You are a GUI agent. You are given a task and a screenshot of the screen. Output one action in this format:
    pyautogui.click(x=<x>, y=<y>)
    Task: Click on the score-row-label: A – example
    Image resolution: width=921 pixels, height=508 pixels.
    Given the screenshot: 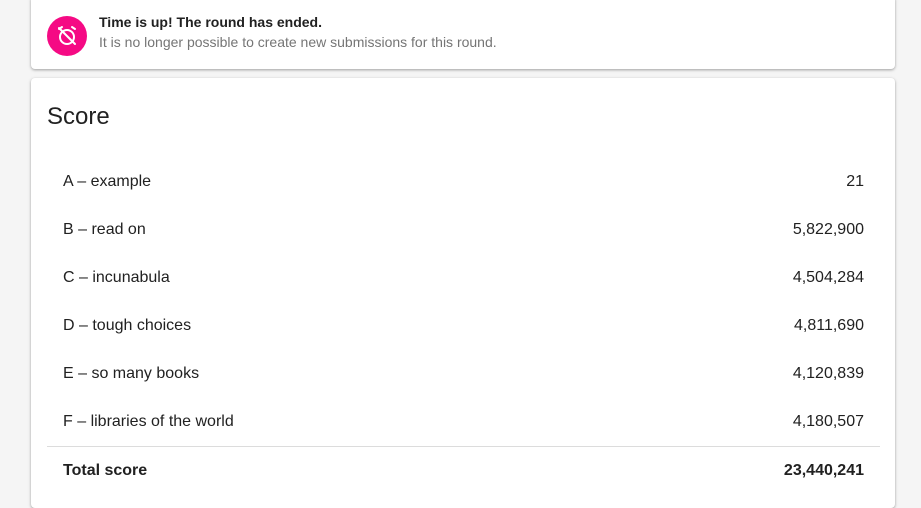 What is the action you would take?
    pyautogui.click(x=107, y=181)
    